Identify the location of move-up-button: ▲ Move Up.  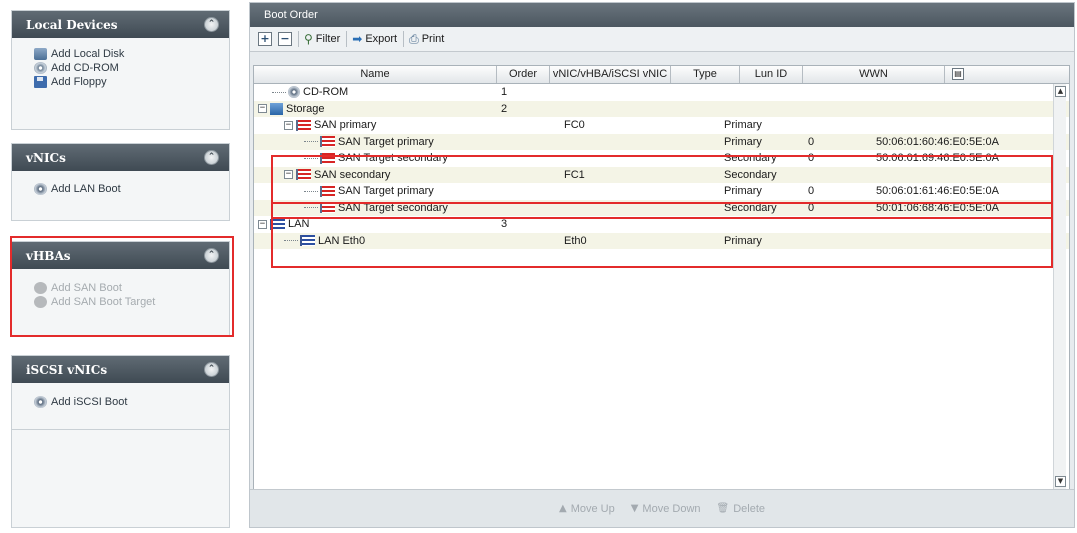
(587, 509).